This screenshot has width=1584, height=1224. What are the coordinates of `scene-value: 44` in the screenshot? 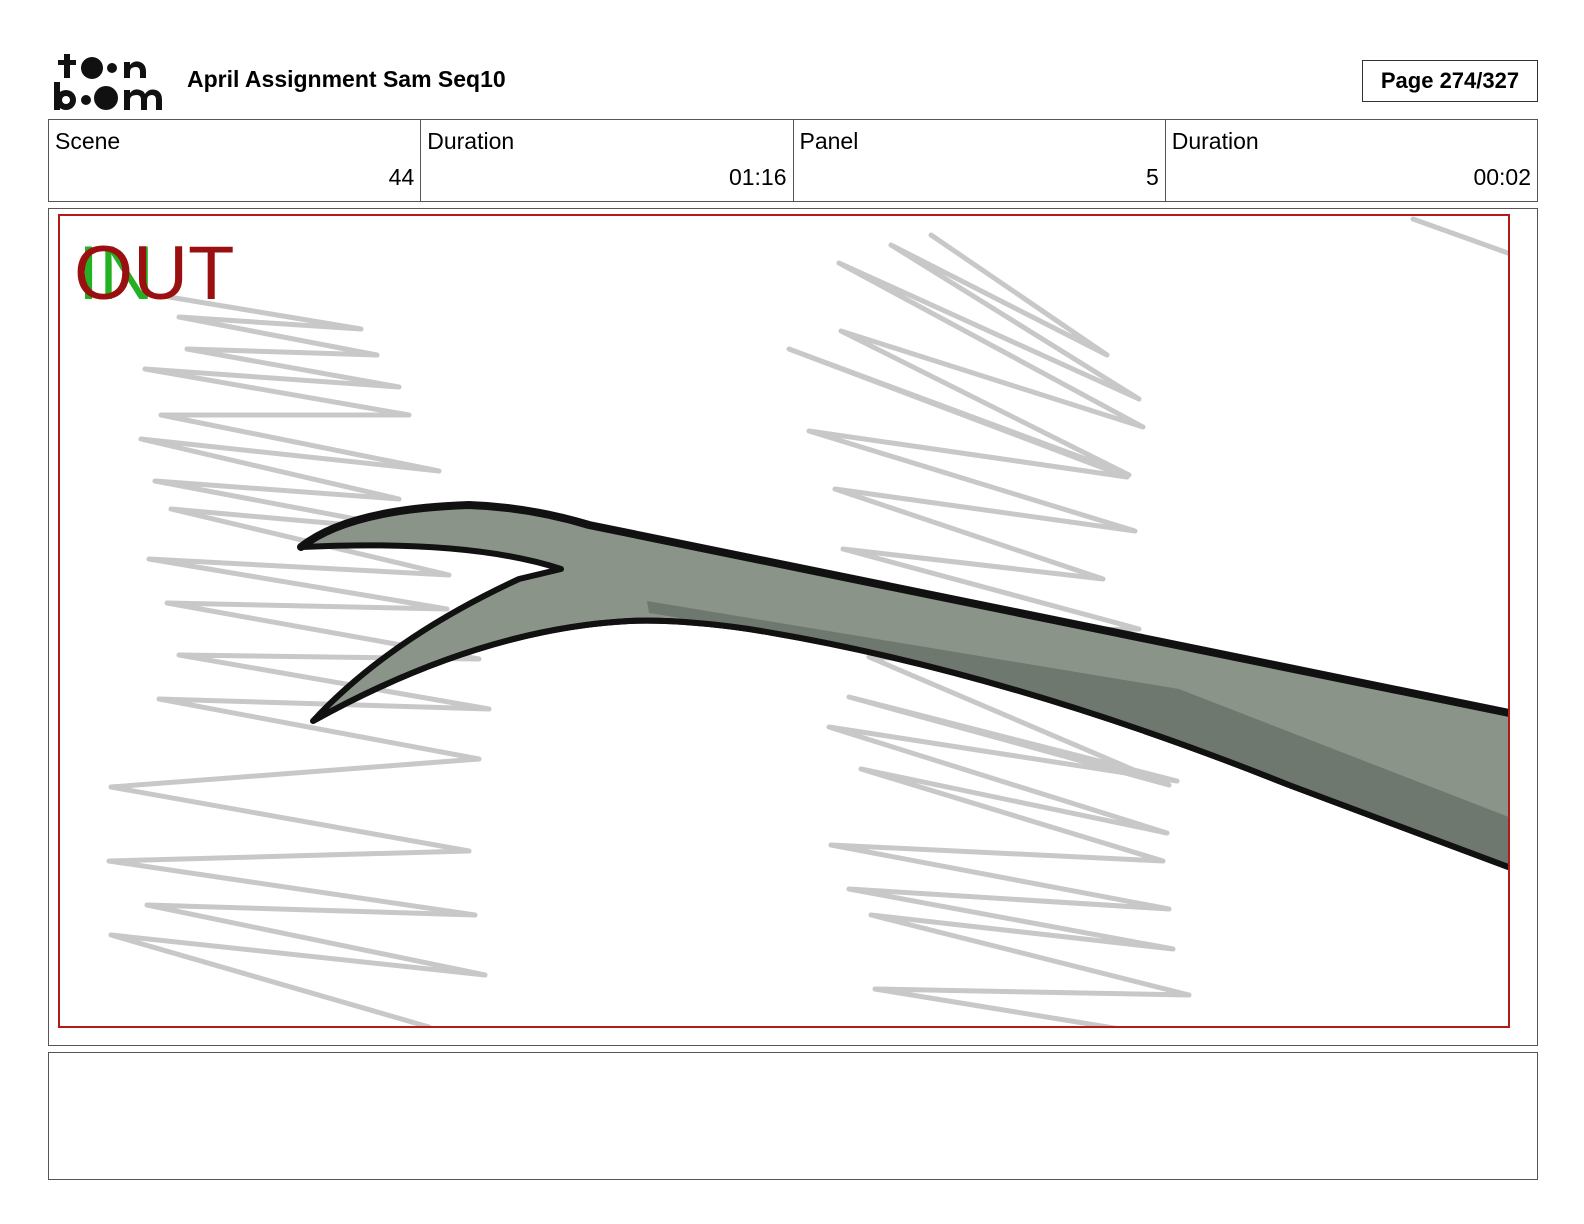 It's located at (401, 177).